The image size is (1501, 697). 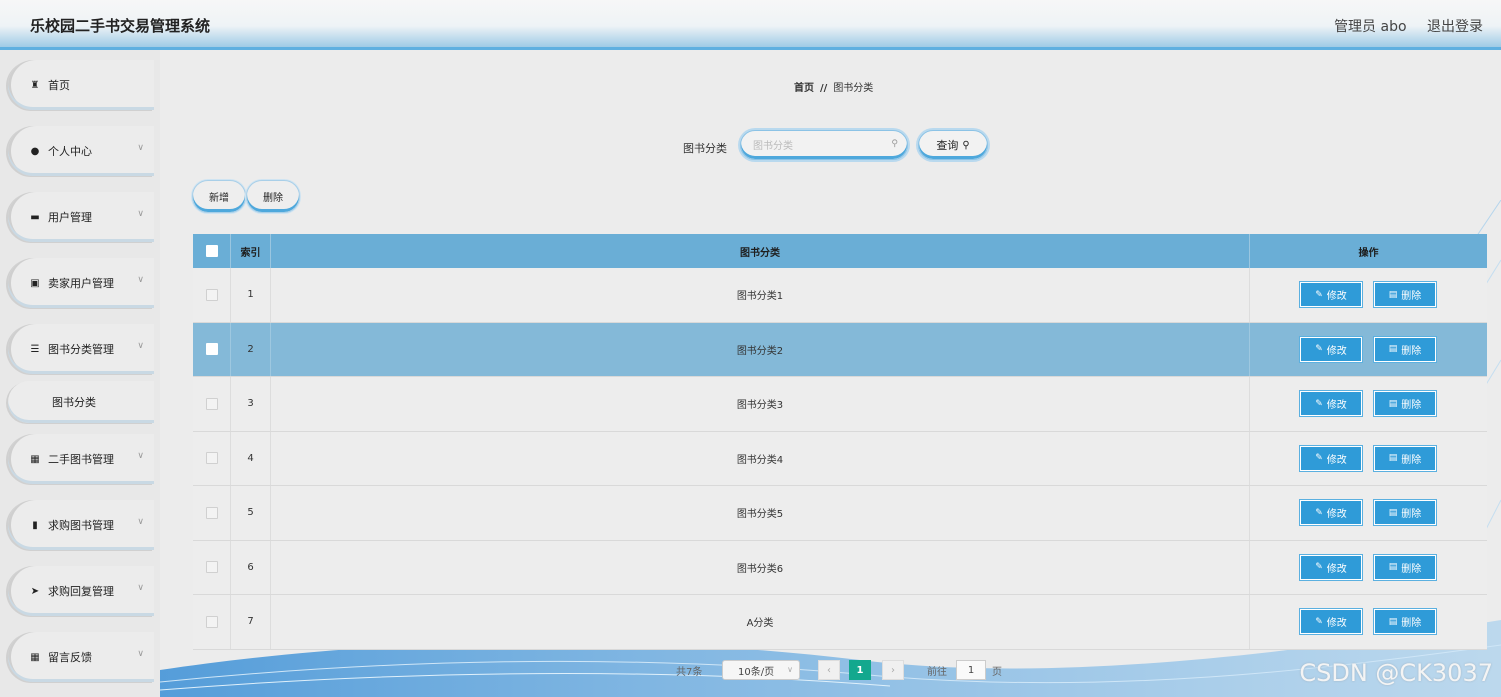 I want to click on sidebar-subitem-category: 图书分类, so click(x=81, y=402).